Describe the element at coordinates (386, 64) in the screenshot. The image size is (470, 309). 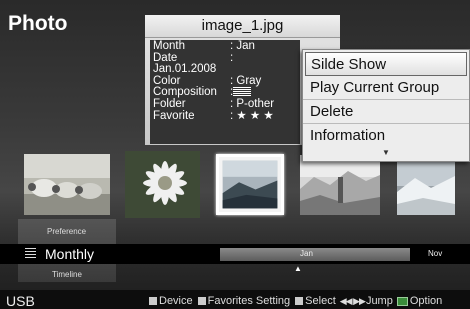
I see `menu-item-slide-show: Silde Show` at that location.